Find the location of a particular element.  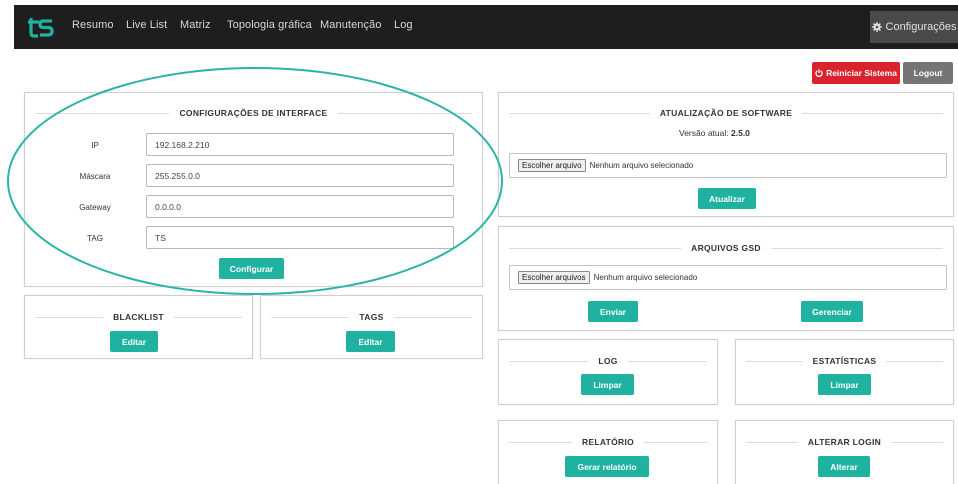

estatisticas-panel-title: ESTATÍSTICAS is located at coordinates (844, 361).